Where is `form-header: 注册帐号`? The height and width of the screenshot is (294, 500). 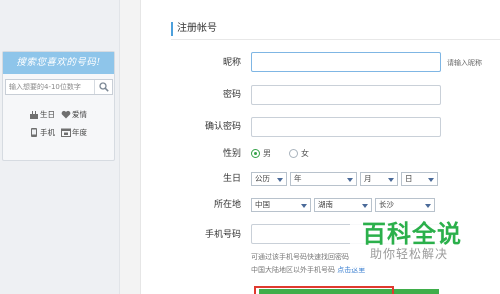
form-header: 注册帐号 is located at coordinates (335, 30).